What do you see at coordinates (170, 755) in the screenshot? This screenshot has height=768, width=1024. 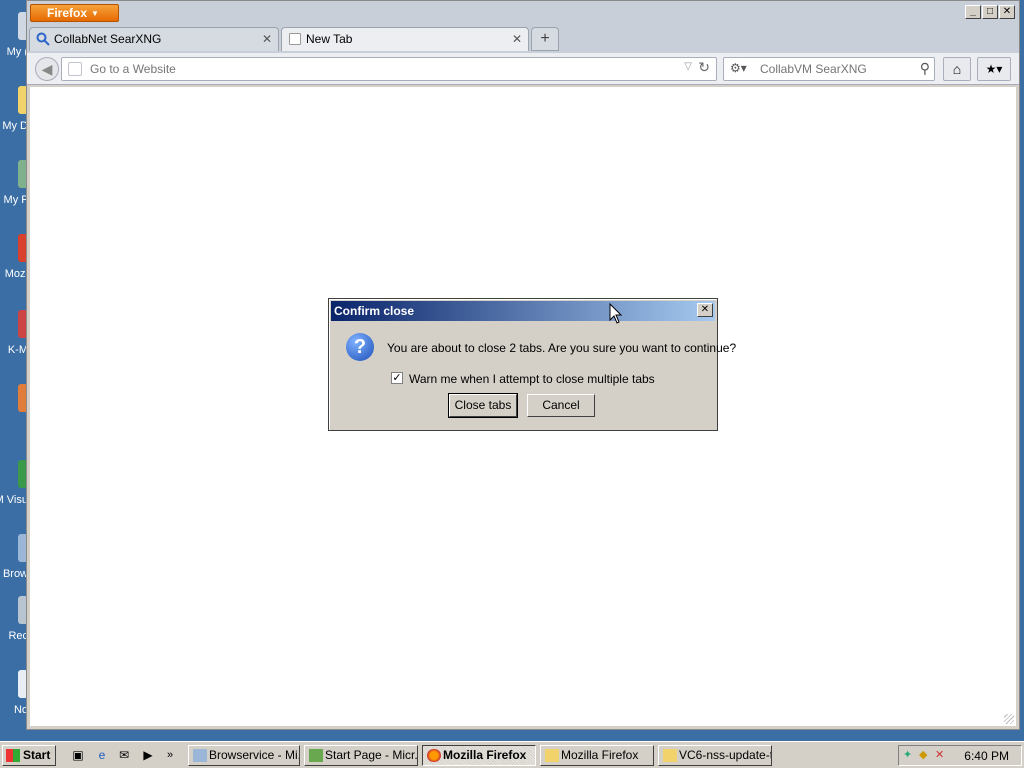 I see `quick-launch-overflow-icon: »` at bounding box center [170, 755].